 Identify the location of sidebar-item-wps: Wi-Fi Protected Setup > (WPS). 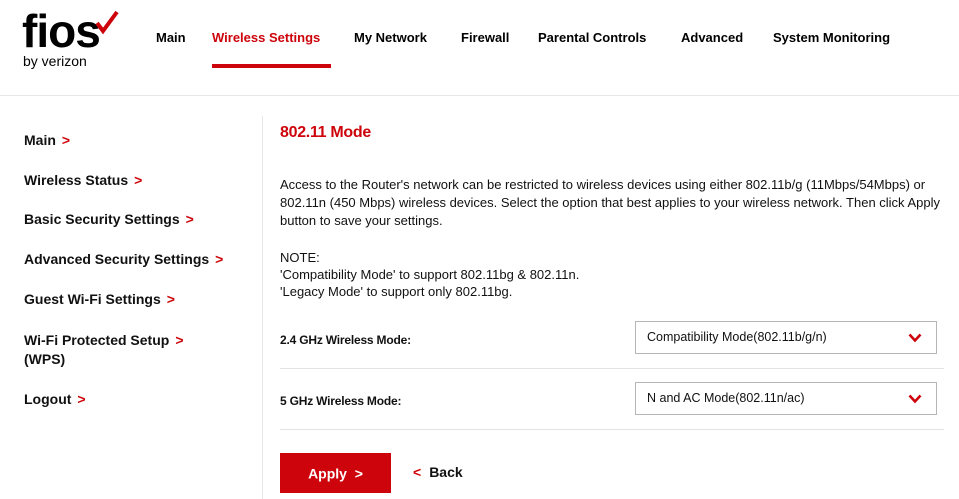
(104, 350).